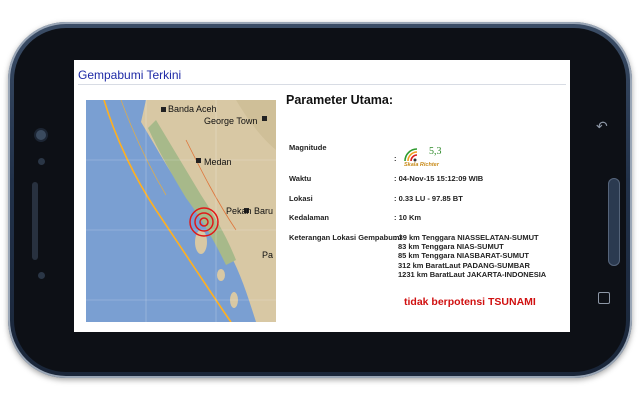 The image size is (640, 400). I want to click on back-icon: ↶, so click(602, 126).